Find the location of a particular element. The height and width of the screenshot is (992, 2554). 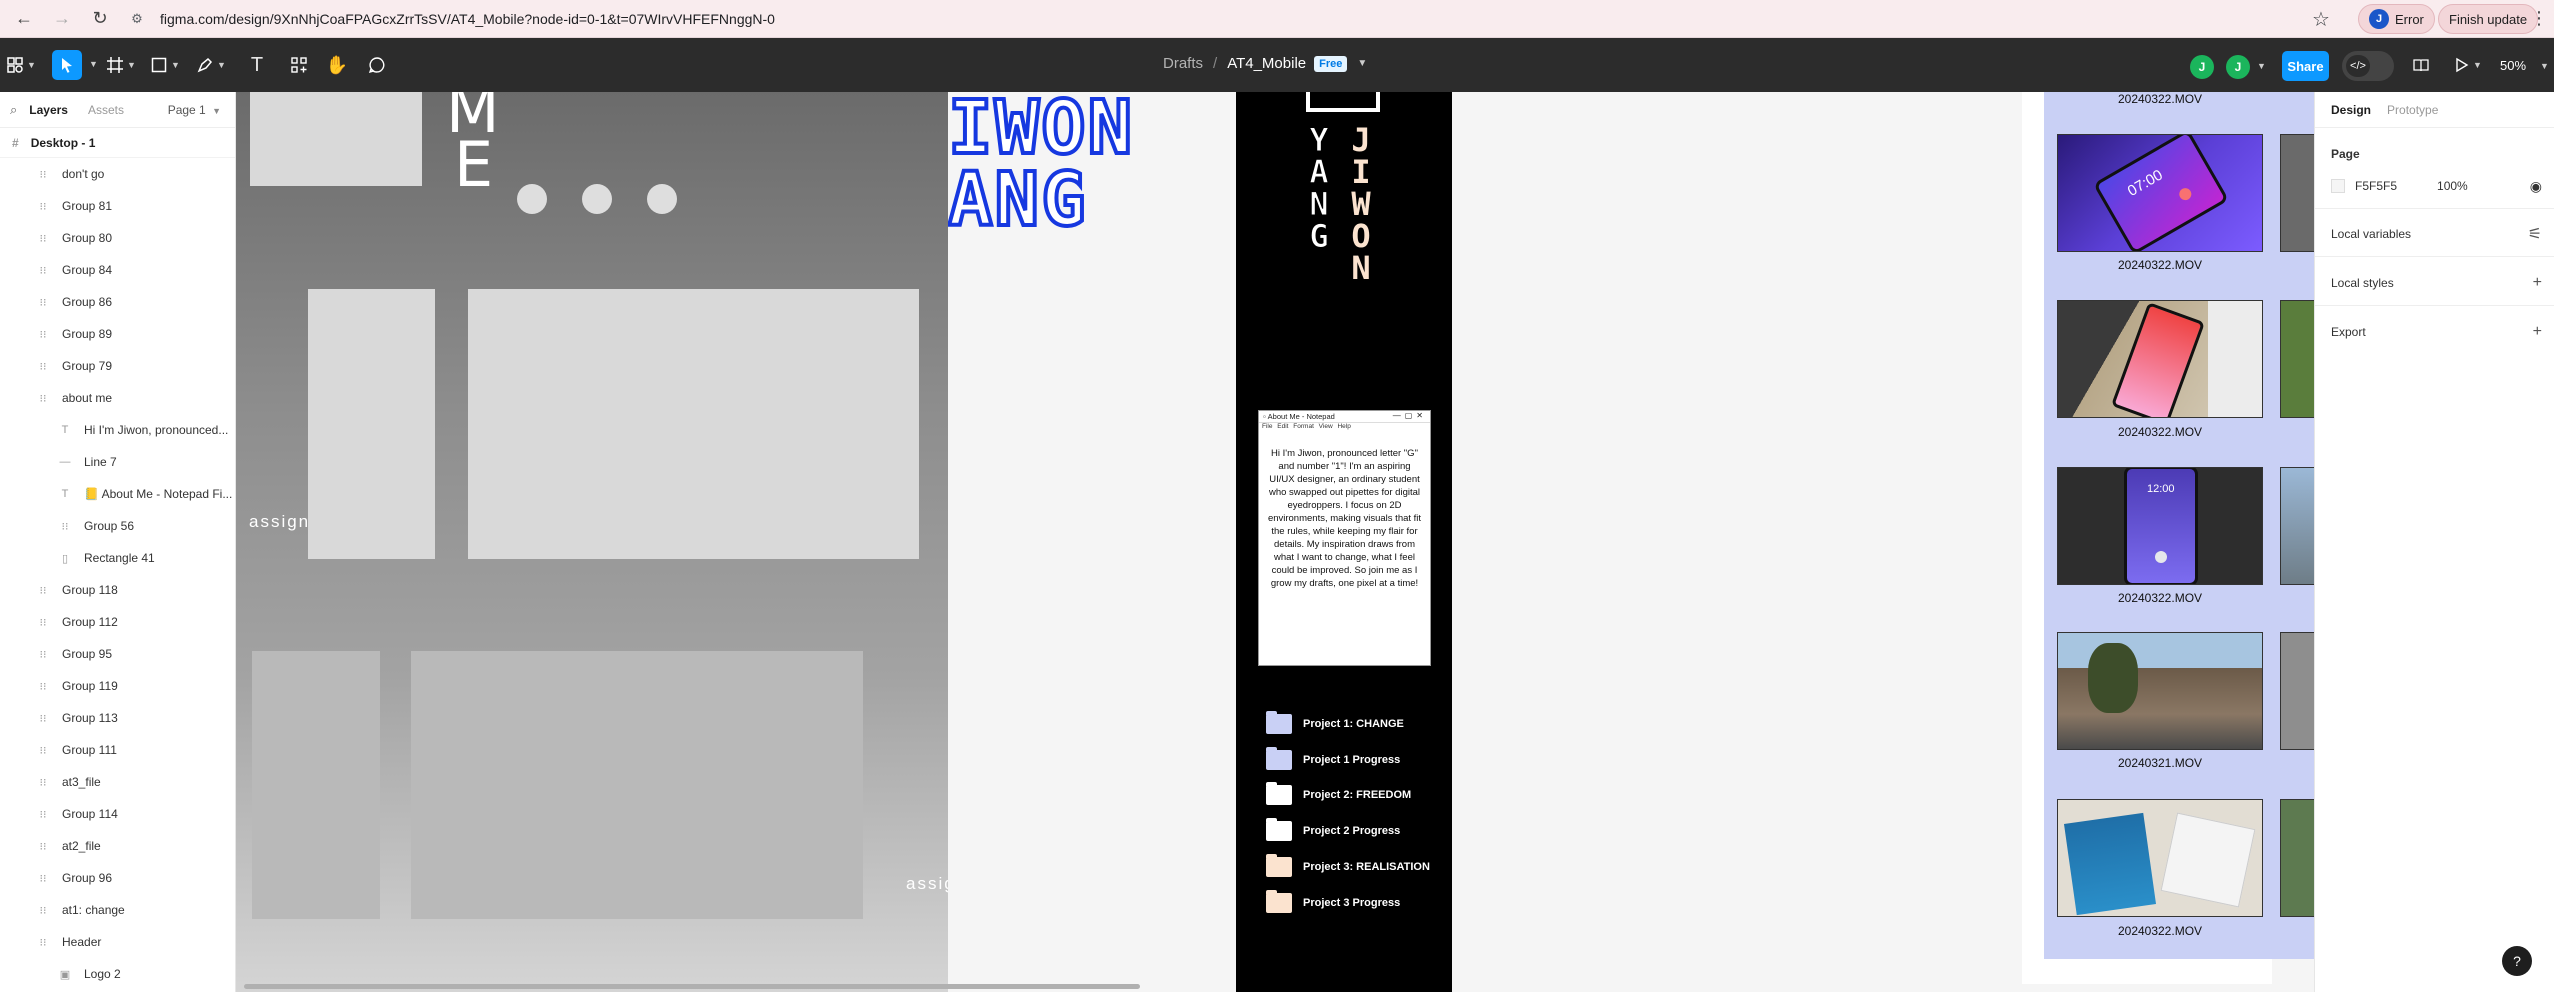

tab-layers: Layers is located at coordinates (48, 110).